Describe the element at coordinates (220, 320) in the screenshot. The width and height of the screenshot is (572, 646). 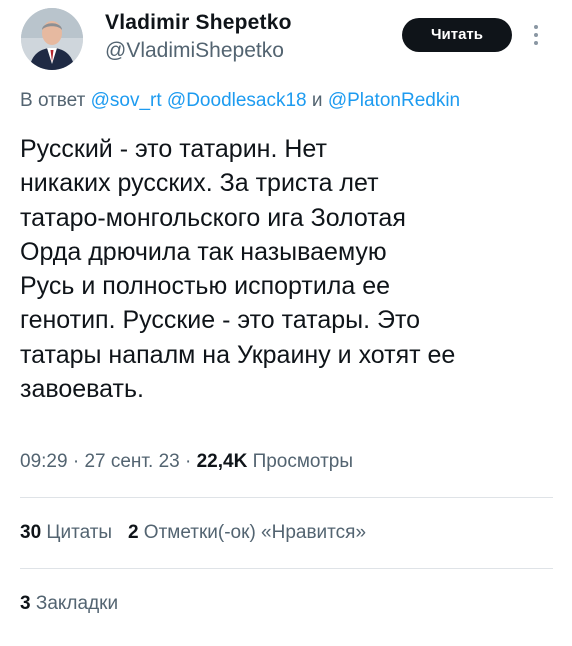
I see `tweet-text-line: генотип. Русские - это татары. Это` at that location.